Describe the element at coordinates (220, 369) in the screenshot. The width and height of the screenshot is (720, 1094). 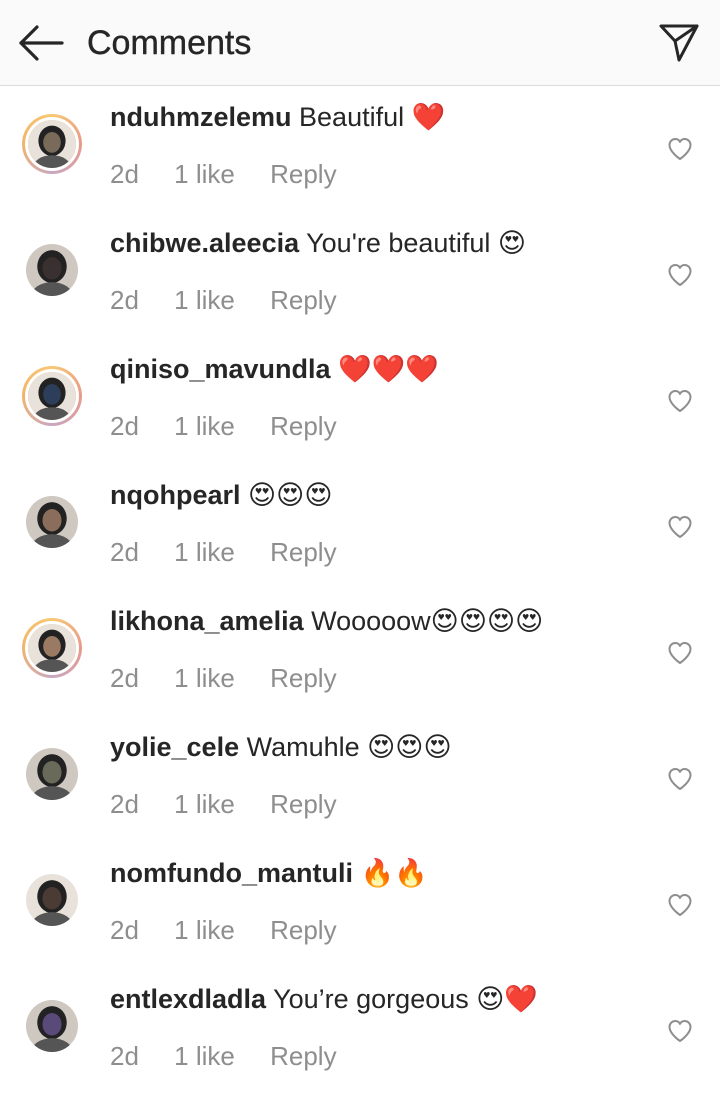
I see `comment-username: qiniso_mavundla` at that location.